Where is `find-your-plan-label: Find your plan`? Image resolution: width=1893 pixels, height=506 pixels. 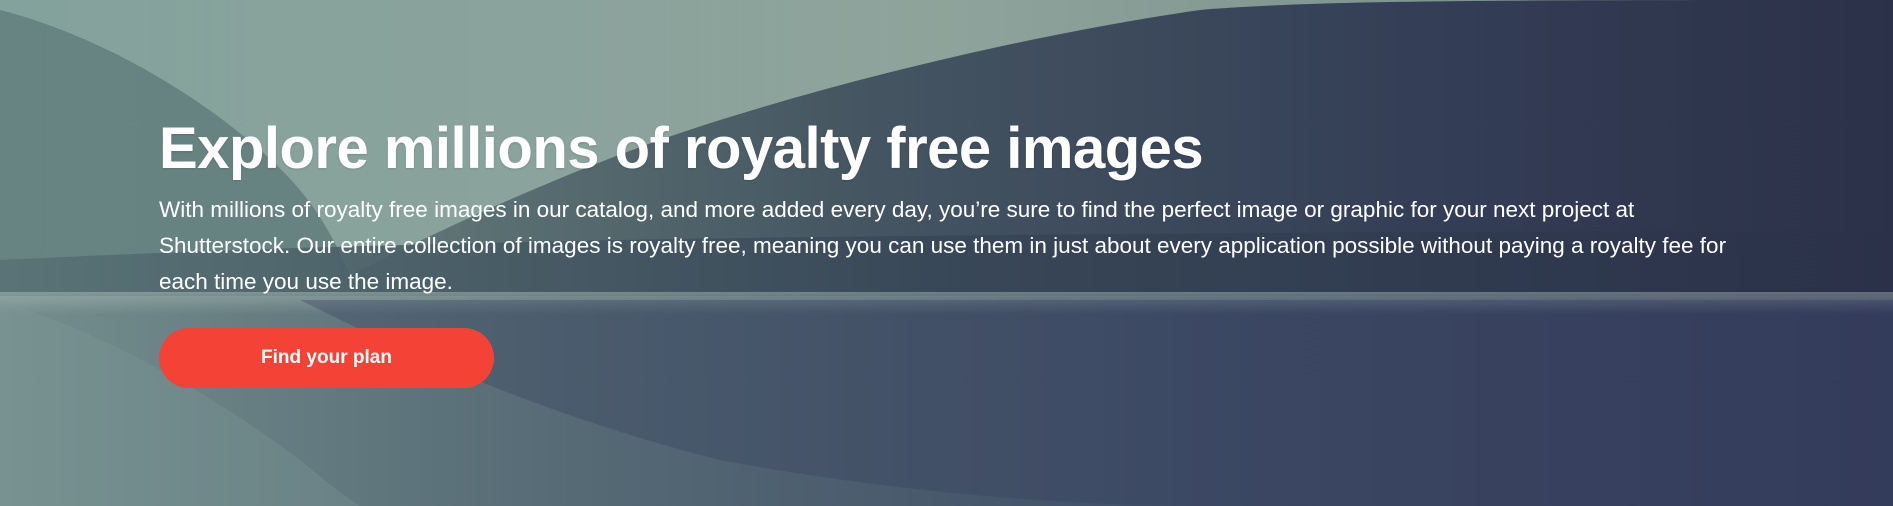
find-your-plan-label: Find your plan is located at coordinates (326, 357).